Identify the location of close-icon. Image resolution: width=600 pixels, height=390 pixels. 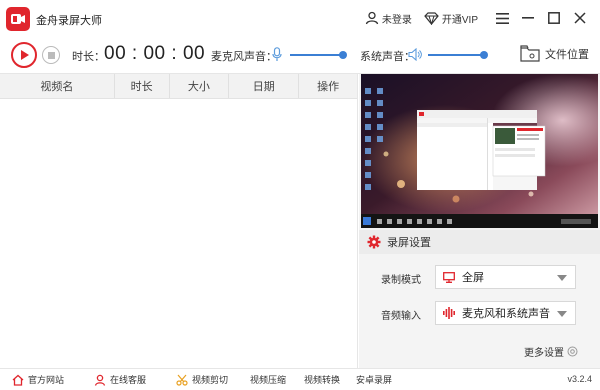
(580, 18).